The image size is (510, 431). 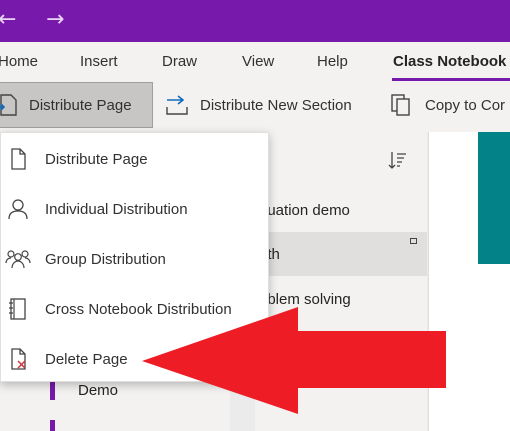 I want to click on menu-item-label: Cross Notebook Distribution, so click(x=138, y=309).